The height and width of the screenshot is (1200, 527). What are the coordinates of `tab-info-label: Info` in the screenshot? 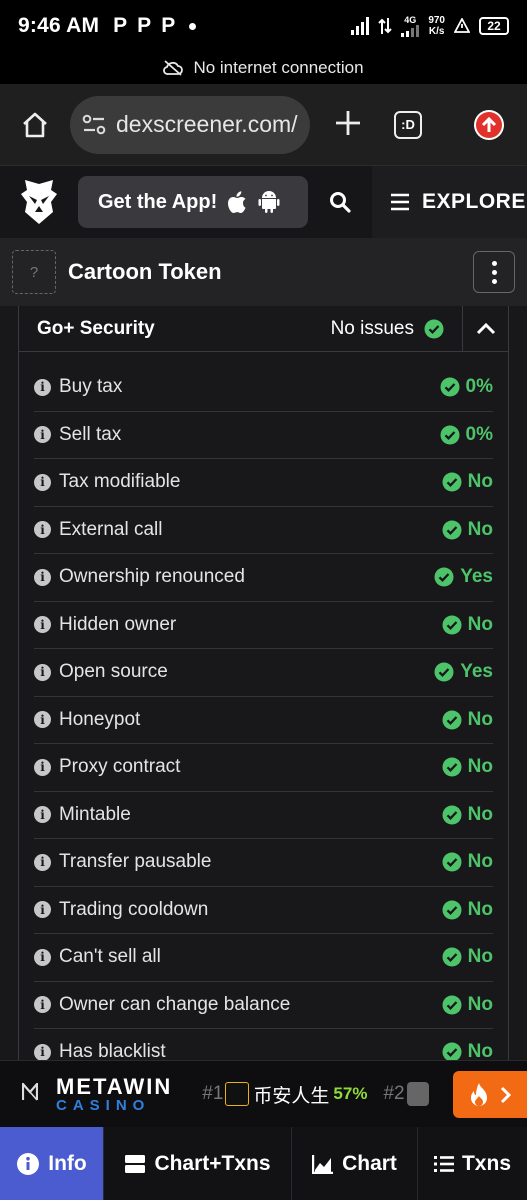 It's located at (67, 1163).